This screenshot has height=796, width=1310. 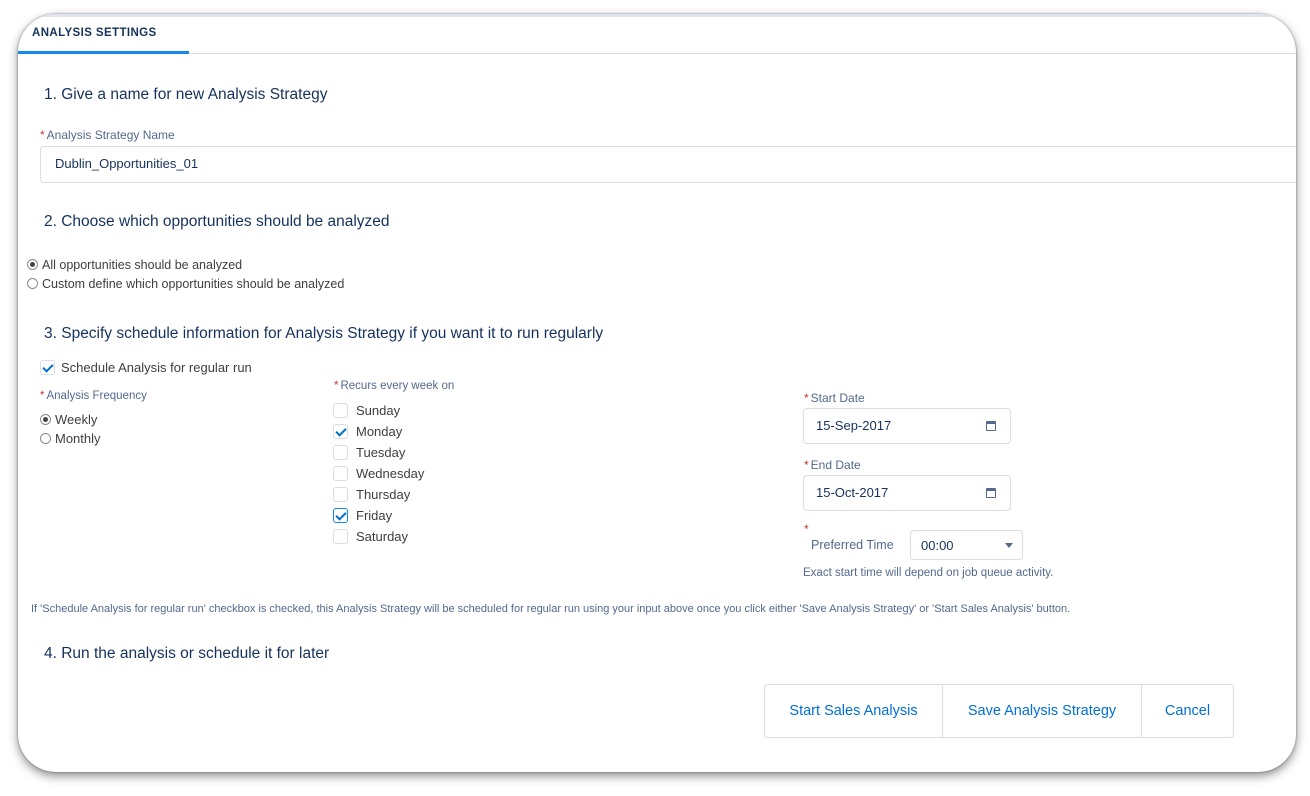 I want to click on radio-monthly: Monthly, so click(x=70, y=438).